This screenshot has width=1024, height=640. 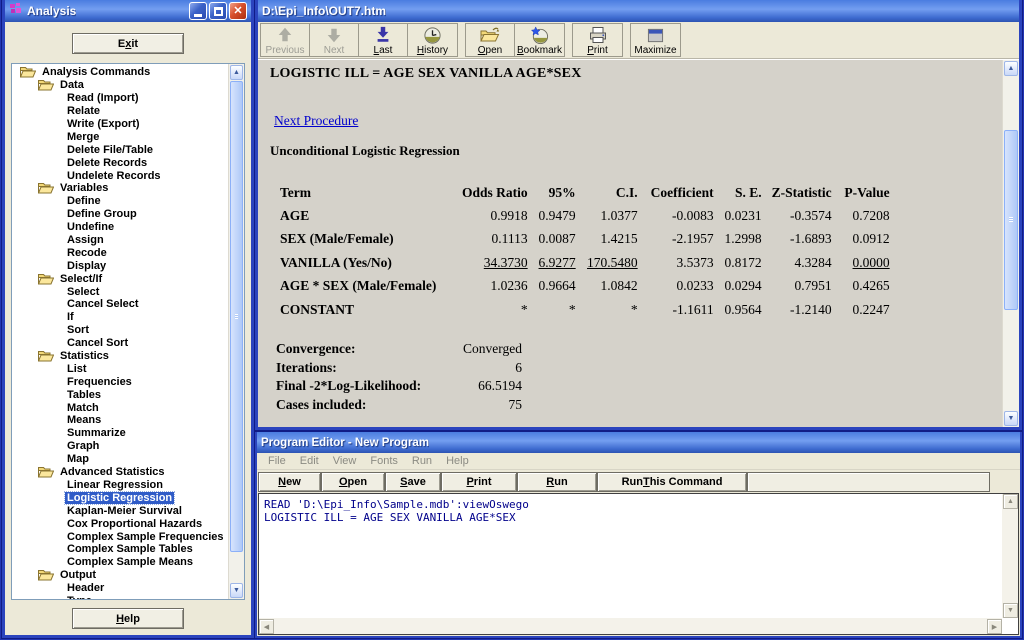 I want to click on tree-item-define-group: Define Group, so click(x=120, y=214).